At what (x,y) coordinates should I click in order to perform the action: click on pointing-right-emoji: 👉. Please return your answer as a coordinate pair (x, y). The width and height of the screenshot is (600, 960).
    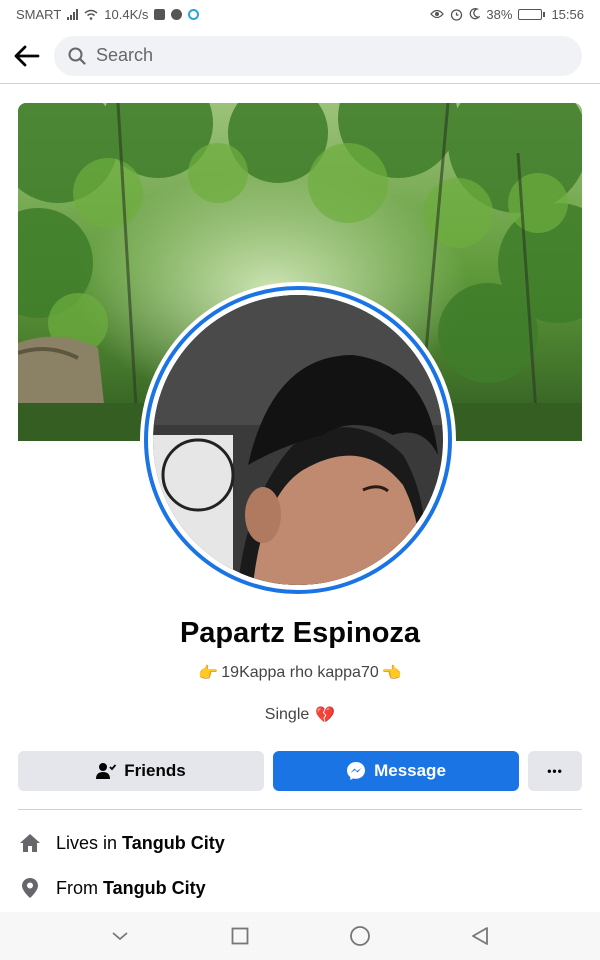
    Looking at the image, I should click on (208, 673).